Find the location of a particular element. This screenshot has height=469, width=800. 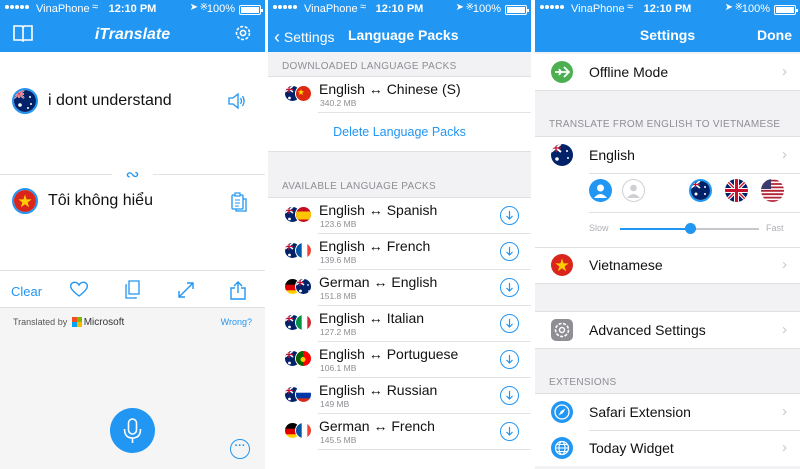

source-language-row: English › is located at coordinates (667, 155).